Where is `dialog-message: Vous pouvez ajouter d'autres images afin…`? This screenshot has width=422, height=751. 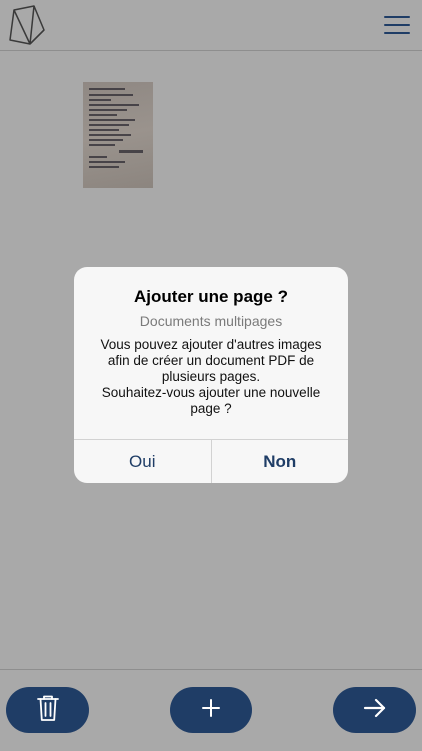
dialog-message: Vous pouvez ajouter d'autres images afin… is located at coordinates (211, 377).